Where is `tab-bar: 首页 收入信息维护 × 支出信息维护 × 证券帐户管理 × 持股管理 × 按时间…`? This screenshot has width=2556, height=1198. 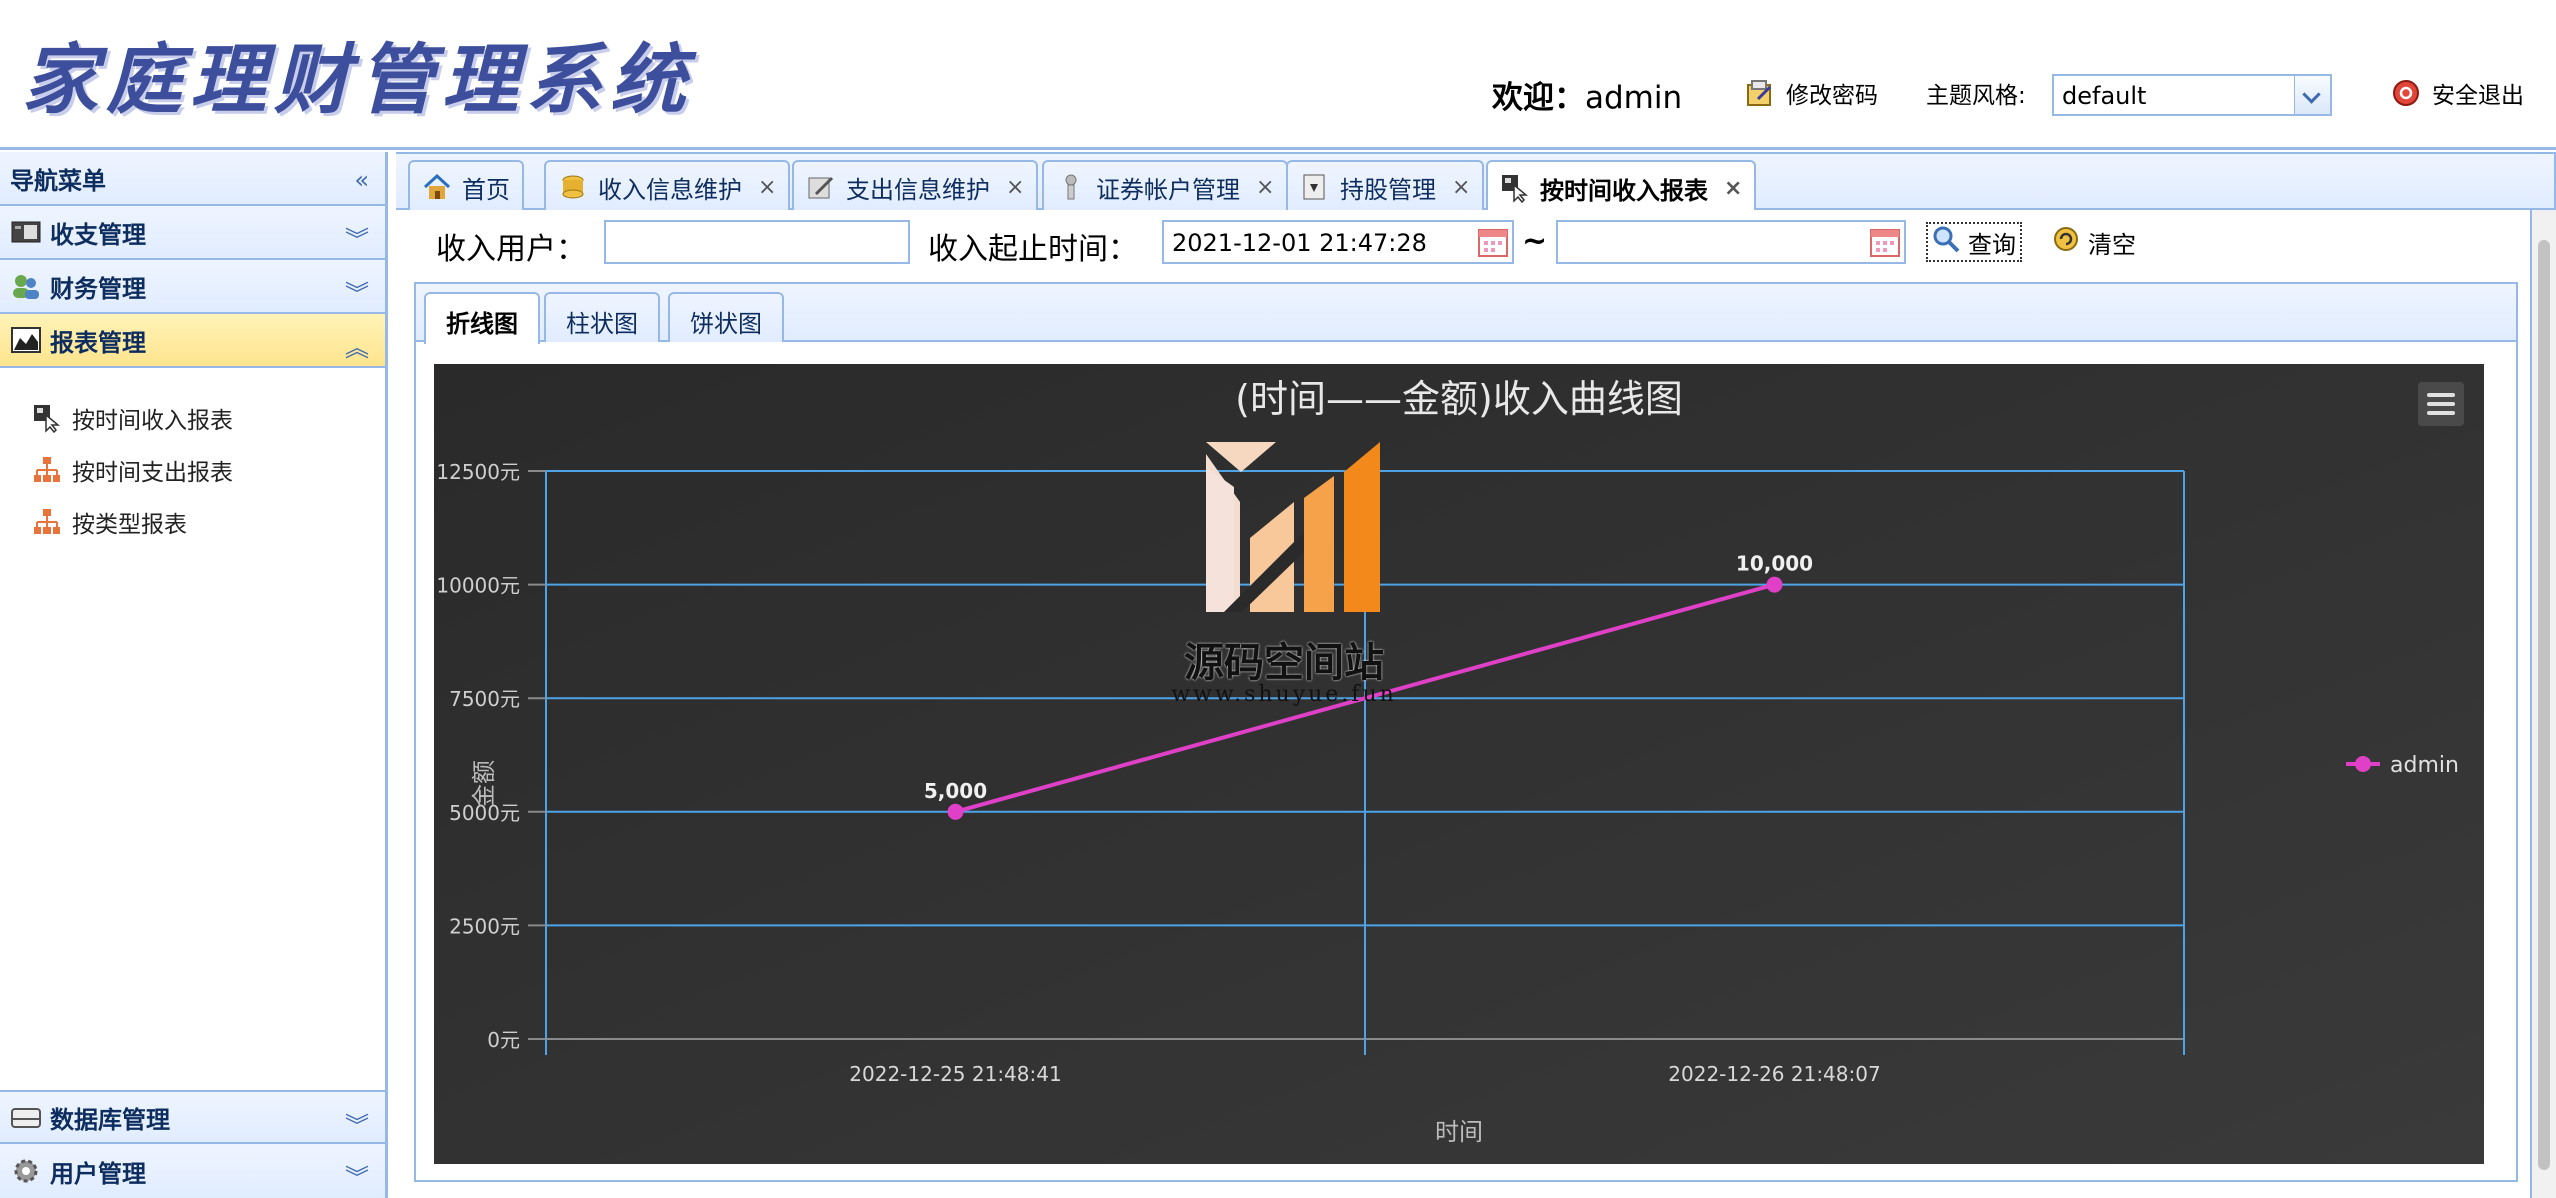 tab-bar: 首页 收入信息维护 × 支出信息维护 × 证券帐户管理 × 持股管理 × 按时间… is located at coordinates (1476, 183).